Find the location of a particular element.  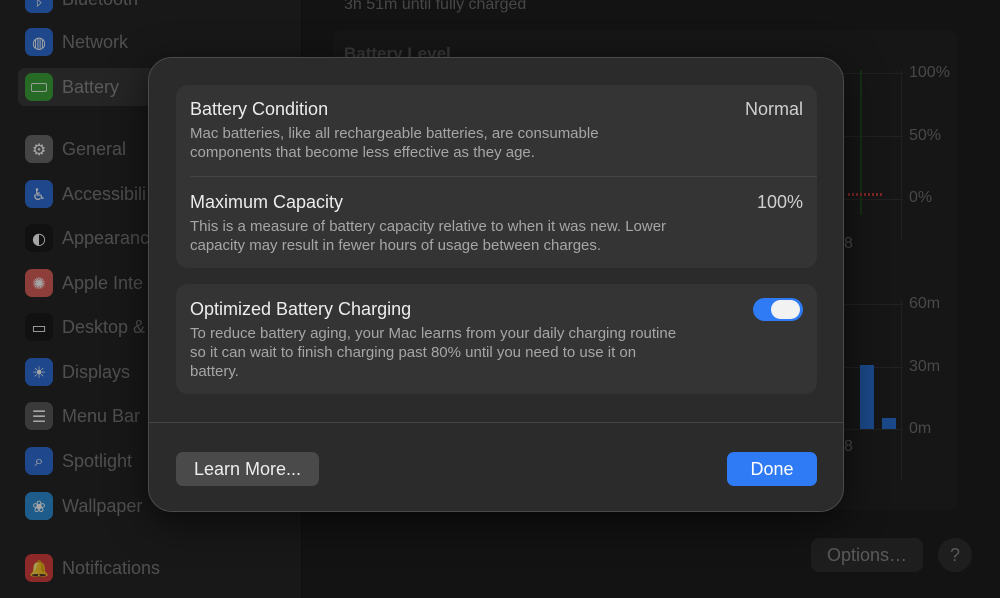

done-button: Done is located at coordinates (772, 469).